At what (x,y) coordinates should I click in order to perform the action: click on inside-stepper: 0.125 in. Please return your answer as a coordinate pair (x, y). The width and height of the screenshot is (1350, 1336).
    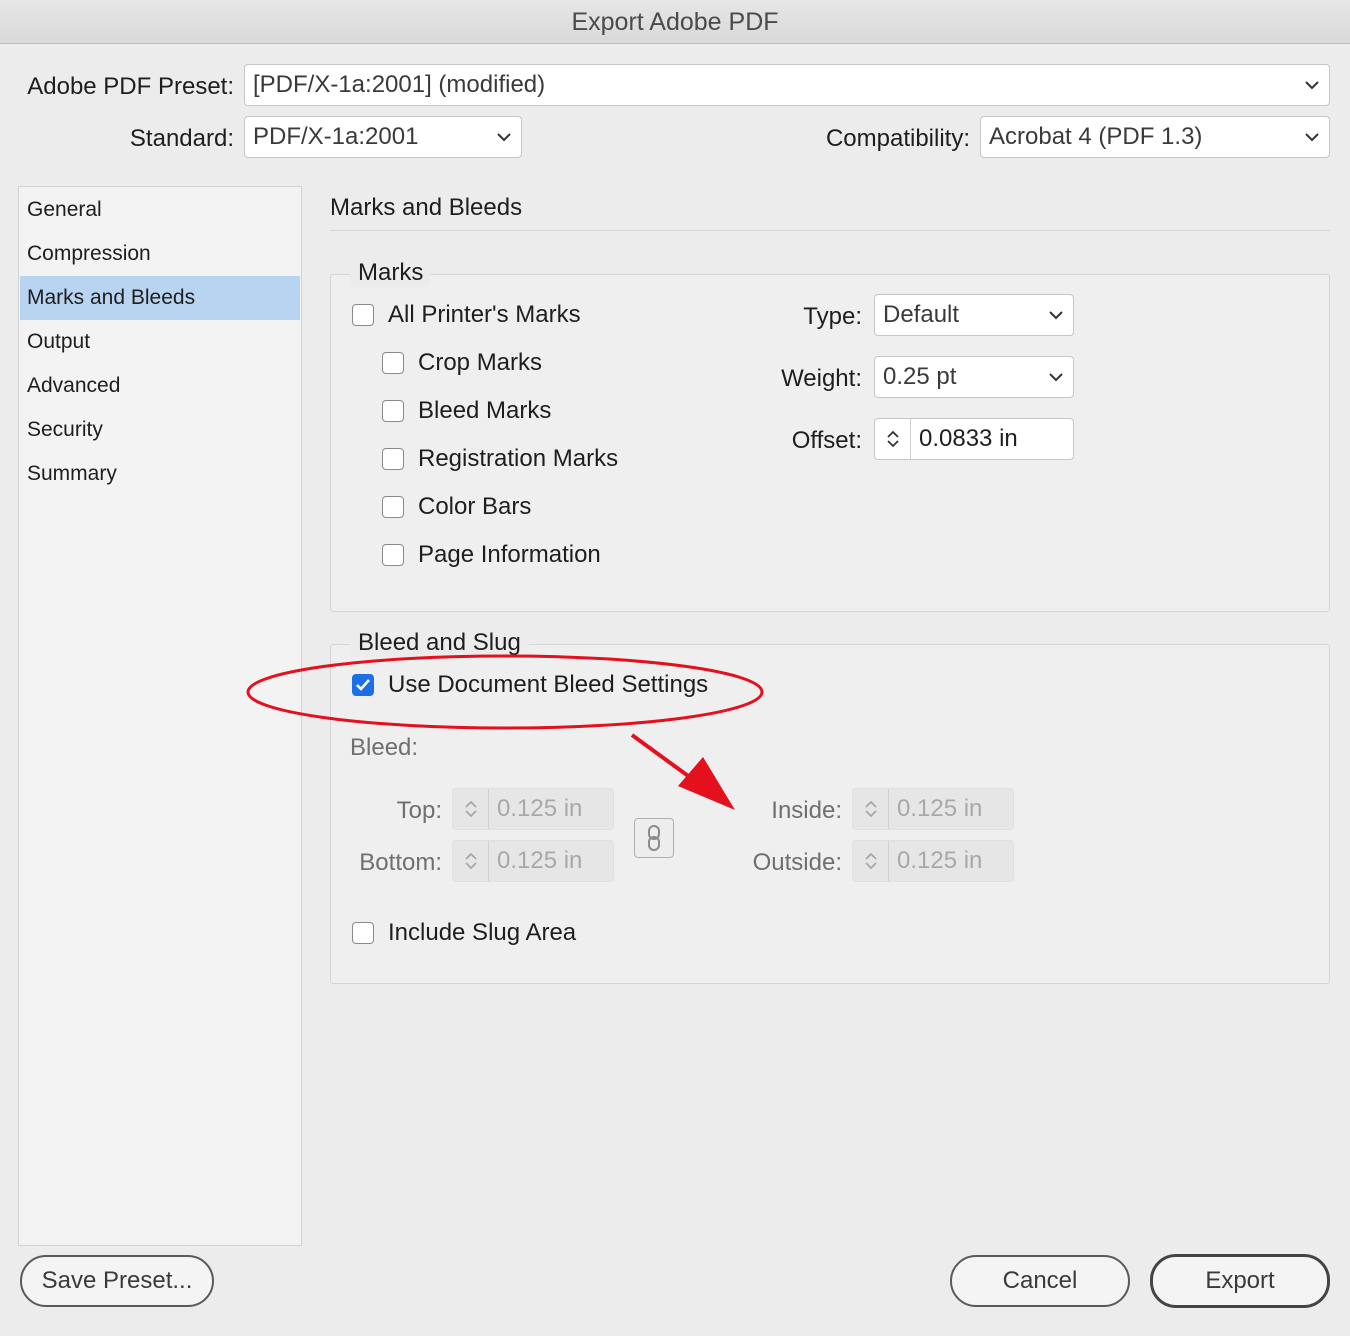
    Looking at the image, I should click on (933, 809).